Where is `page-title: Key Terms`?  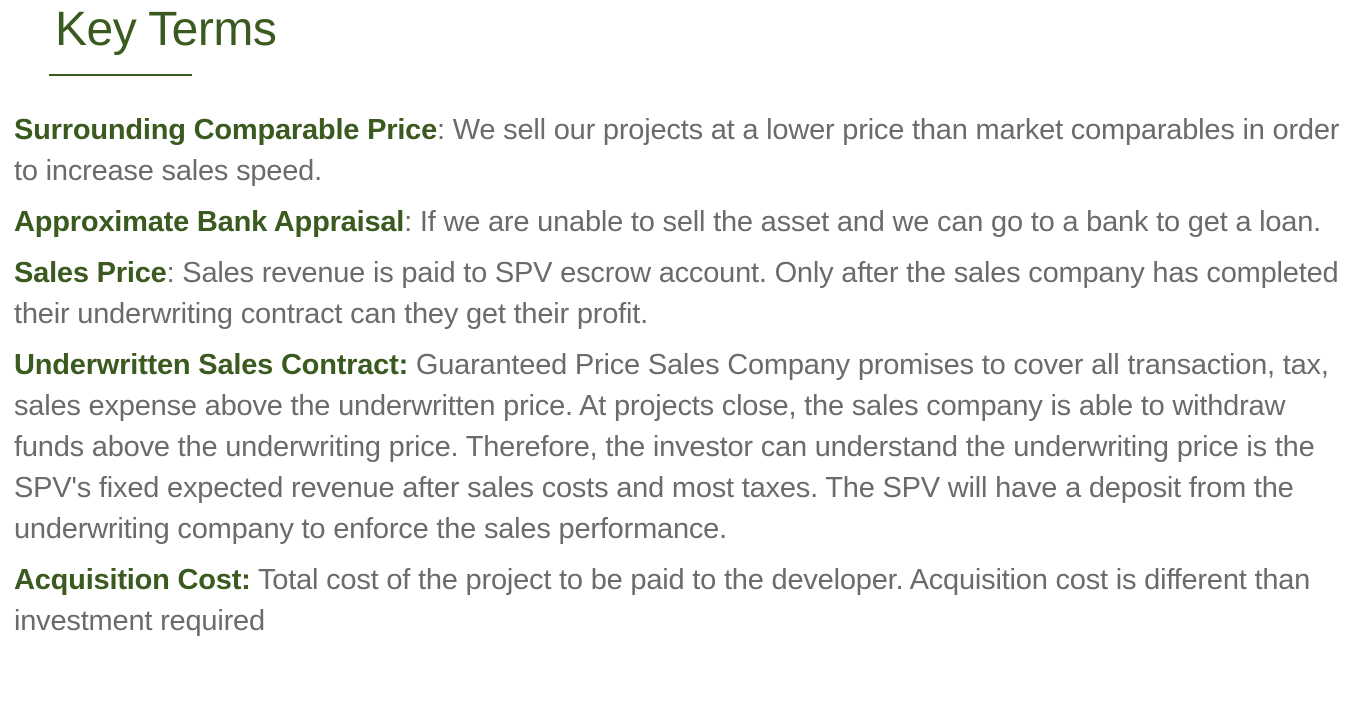
page-title: Key Terms is located at coordinates (166, 29).